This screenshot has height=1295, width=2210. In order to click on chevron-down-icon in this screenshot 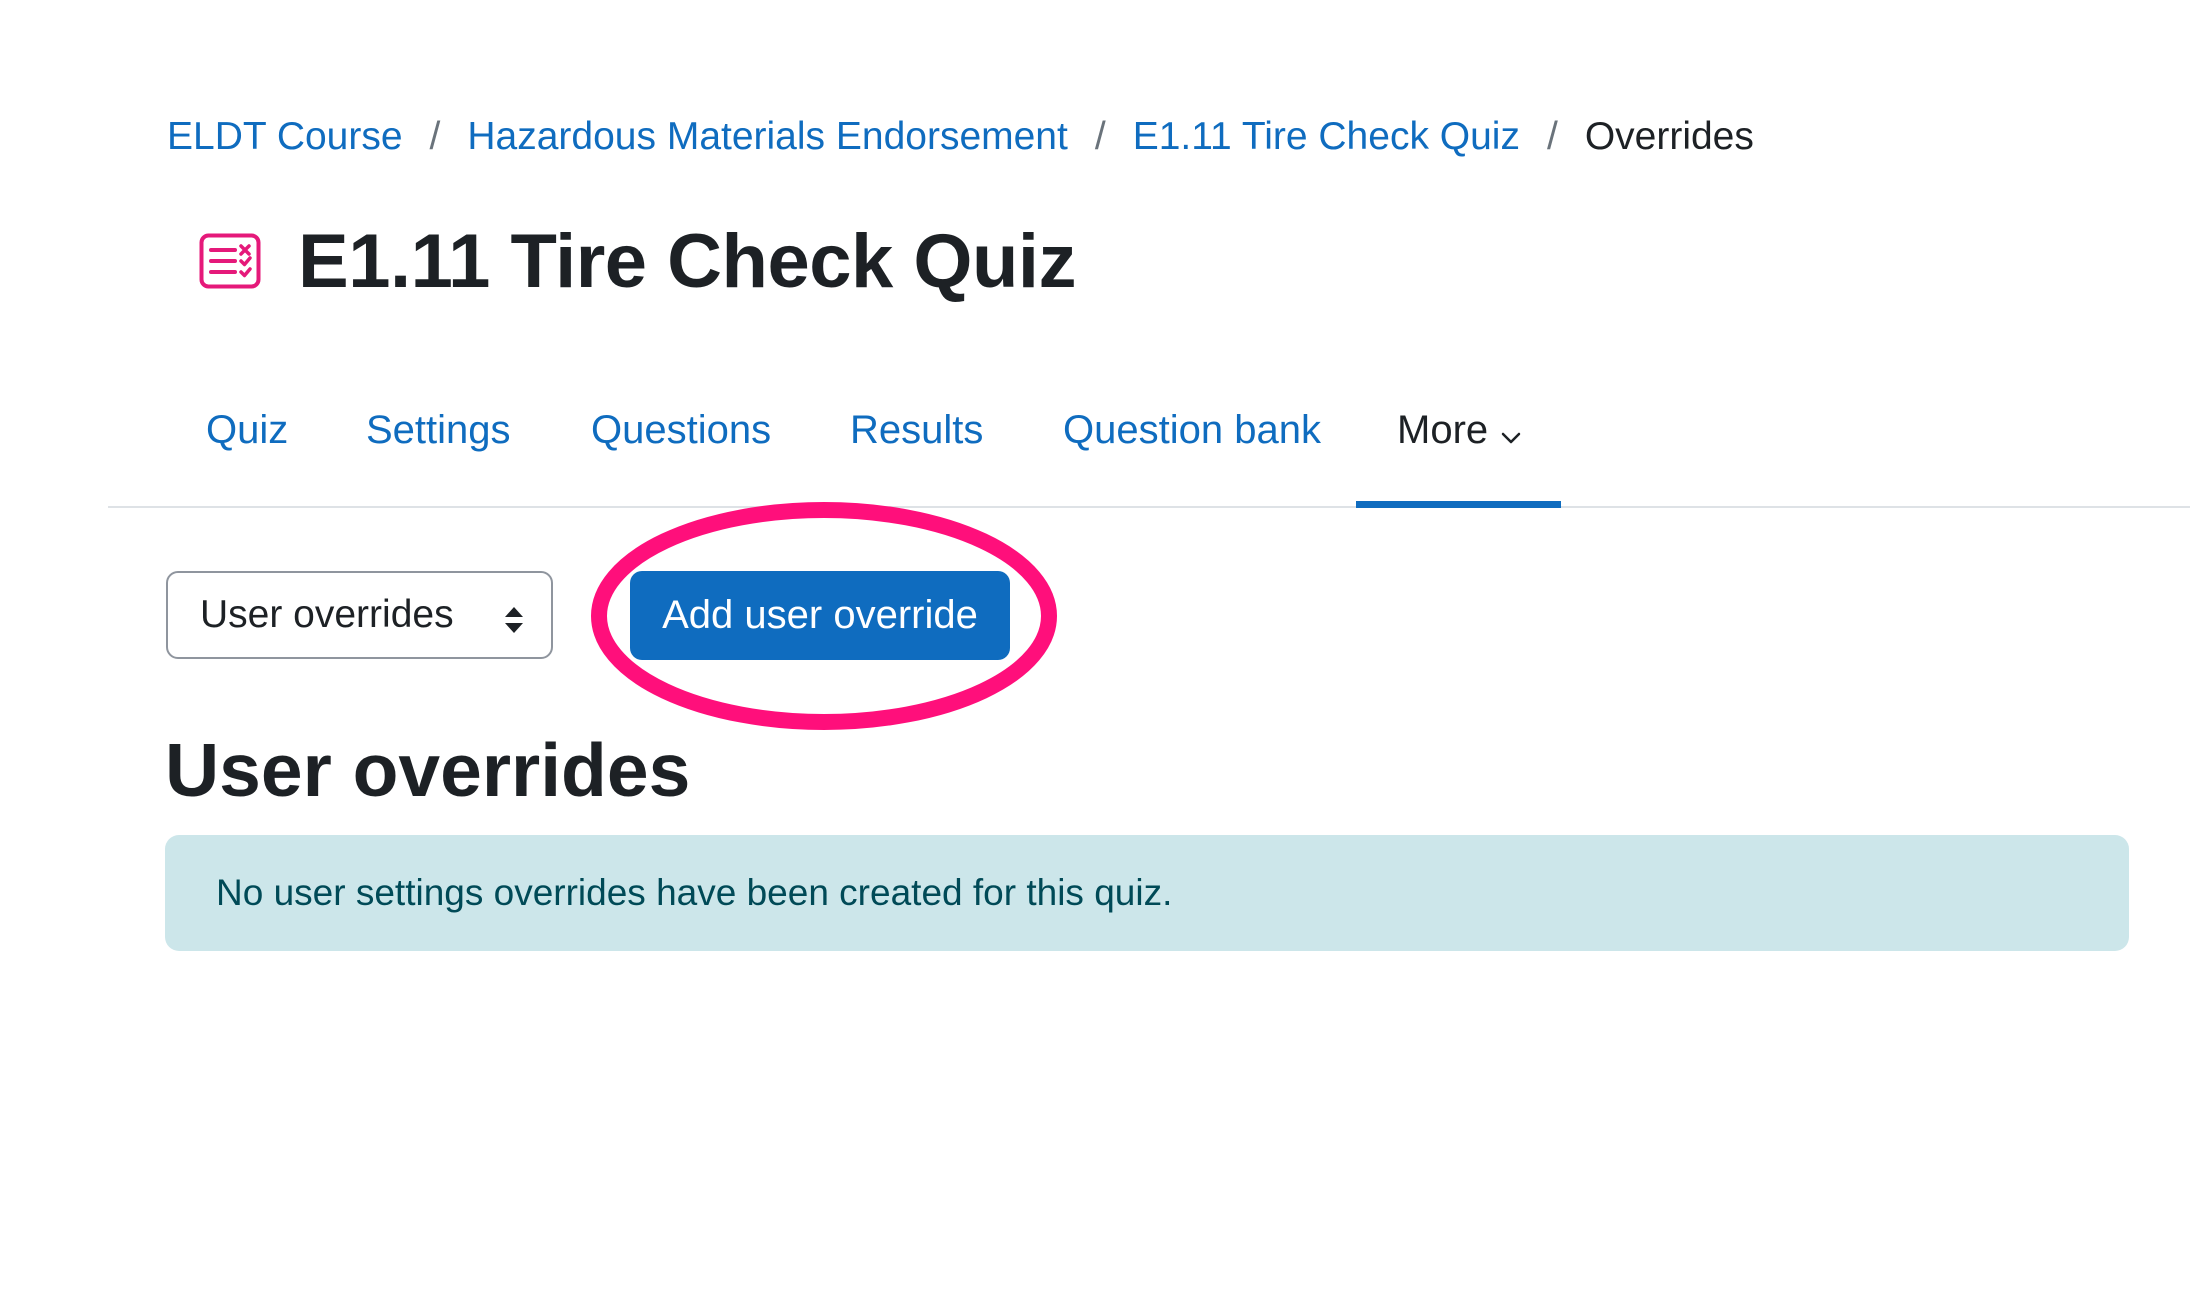, I will do `click(1511, 432)`.